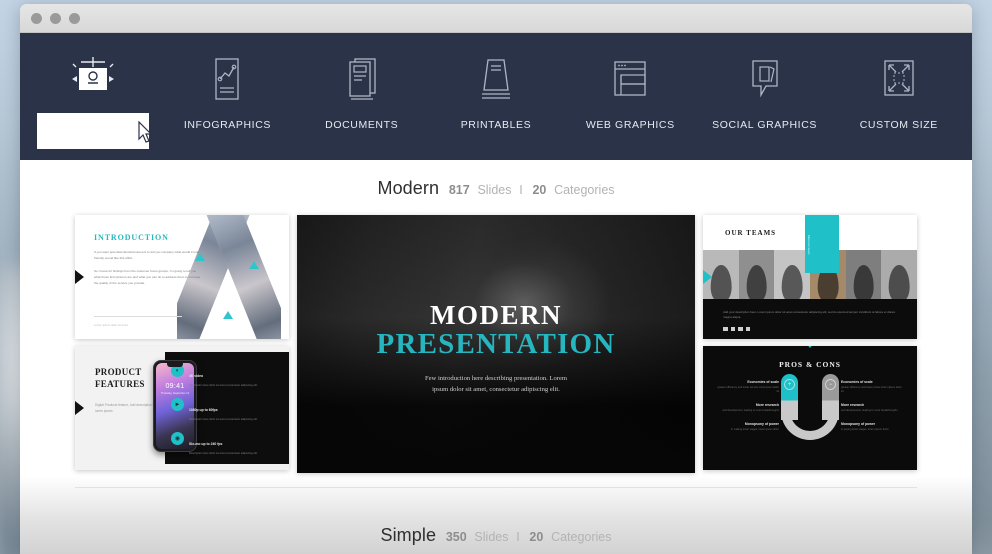 The image size is (992, 554). What do you see at coordinates (175, 386) in the screenshot?
I see `phone-time: 09:41` at bounding box center [175, 386].